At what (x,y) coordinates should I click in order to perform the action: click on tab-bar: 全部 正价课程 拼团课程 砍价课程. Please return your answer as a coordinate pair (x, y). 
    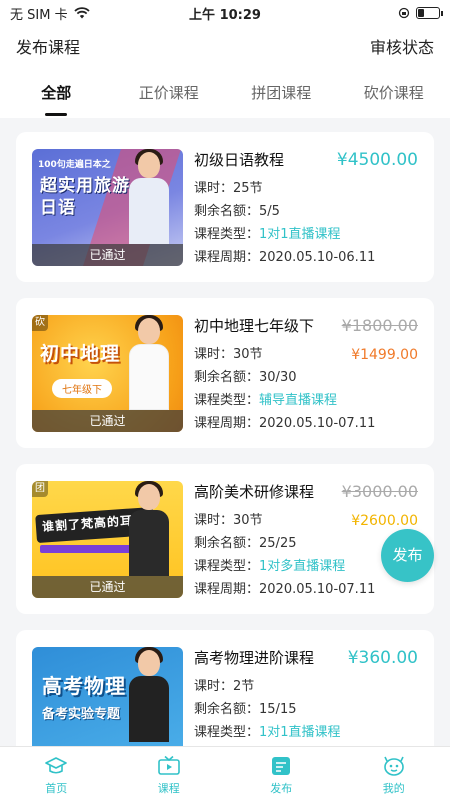
    Looking at the image, I should click on (225, 92).